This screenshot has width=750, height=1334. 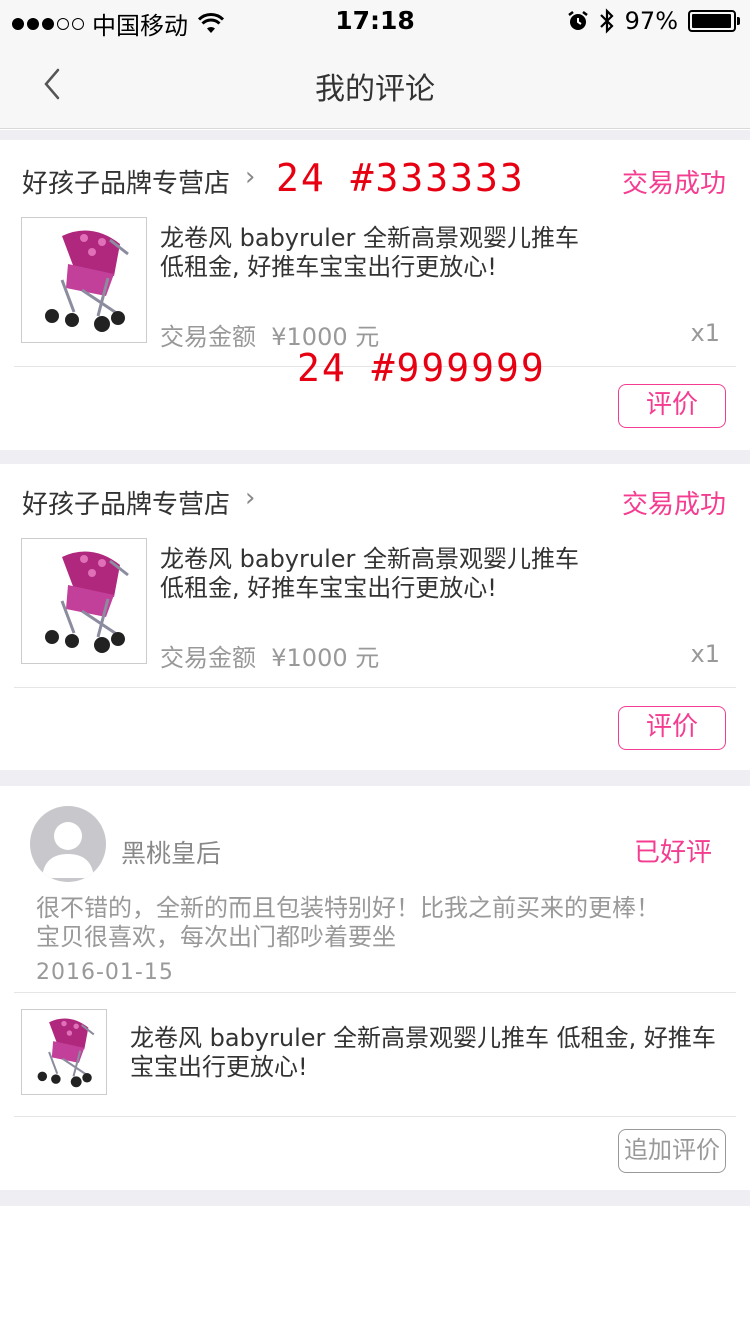 I want to click on status-bar: 中国移动 17:18 97%, so click(x=375, y=20).